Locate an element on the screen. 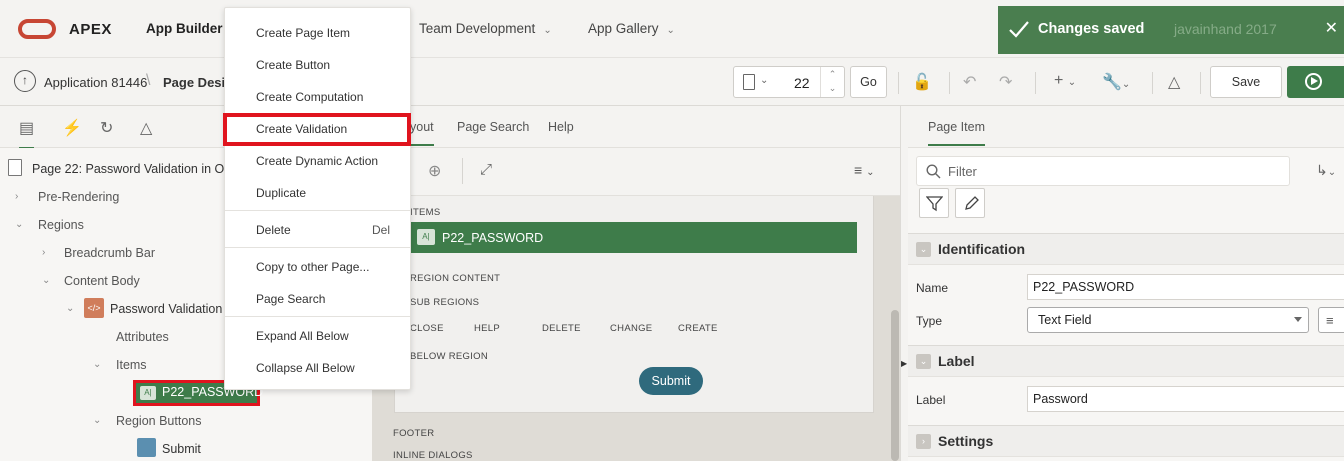 The width and height of the screenshot is (1344, 461). page-number-input: 22 is located at coordinates (802, 83).